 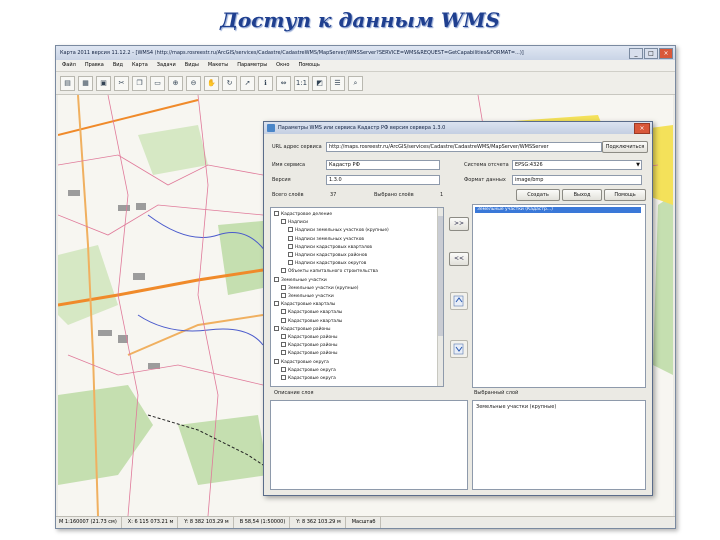 I want to click on zoom-out-icon: ⊖, so click(x=193, y=83).